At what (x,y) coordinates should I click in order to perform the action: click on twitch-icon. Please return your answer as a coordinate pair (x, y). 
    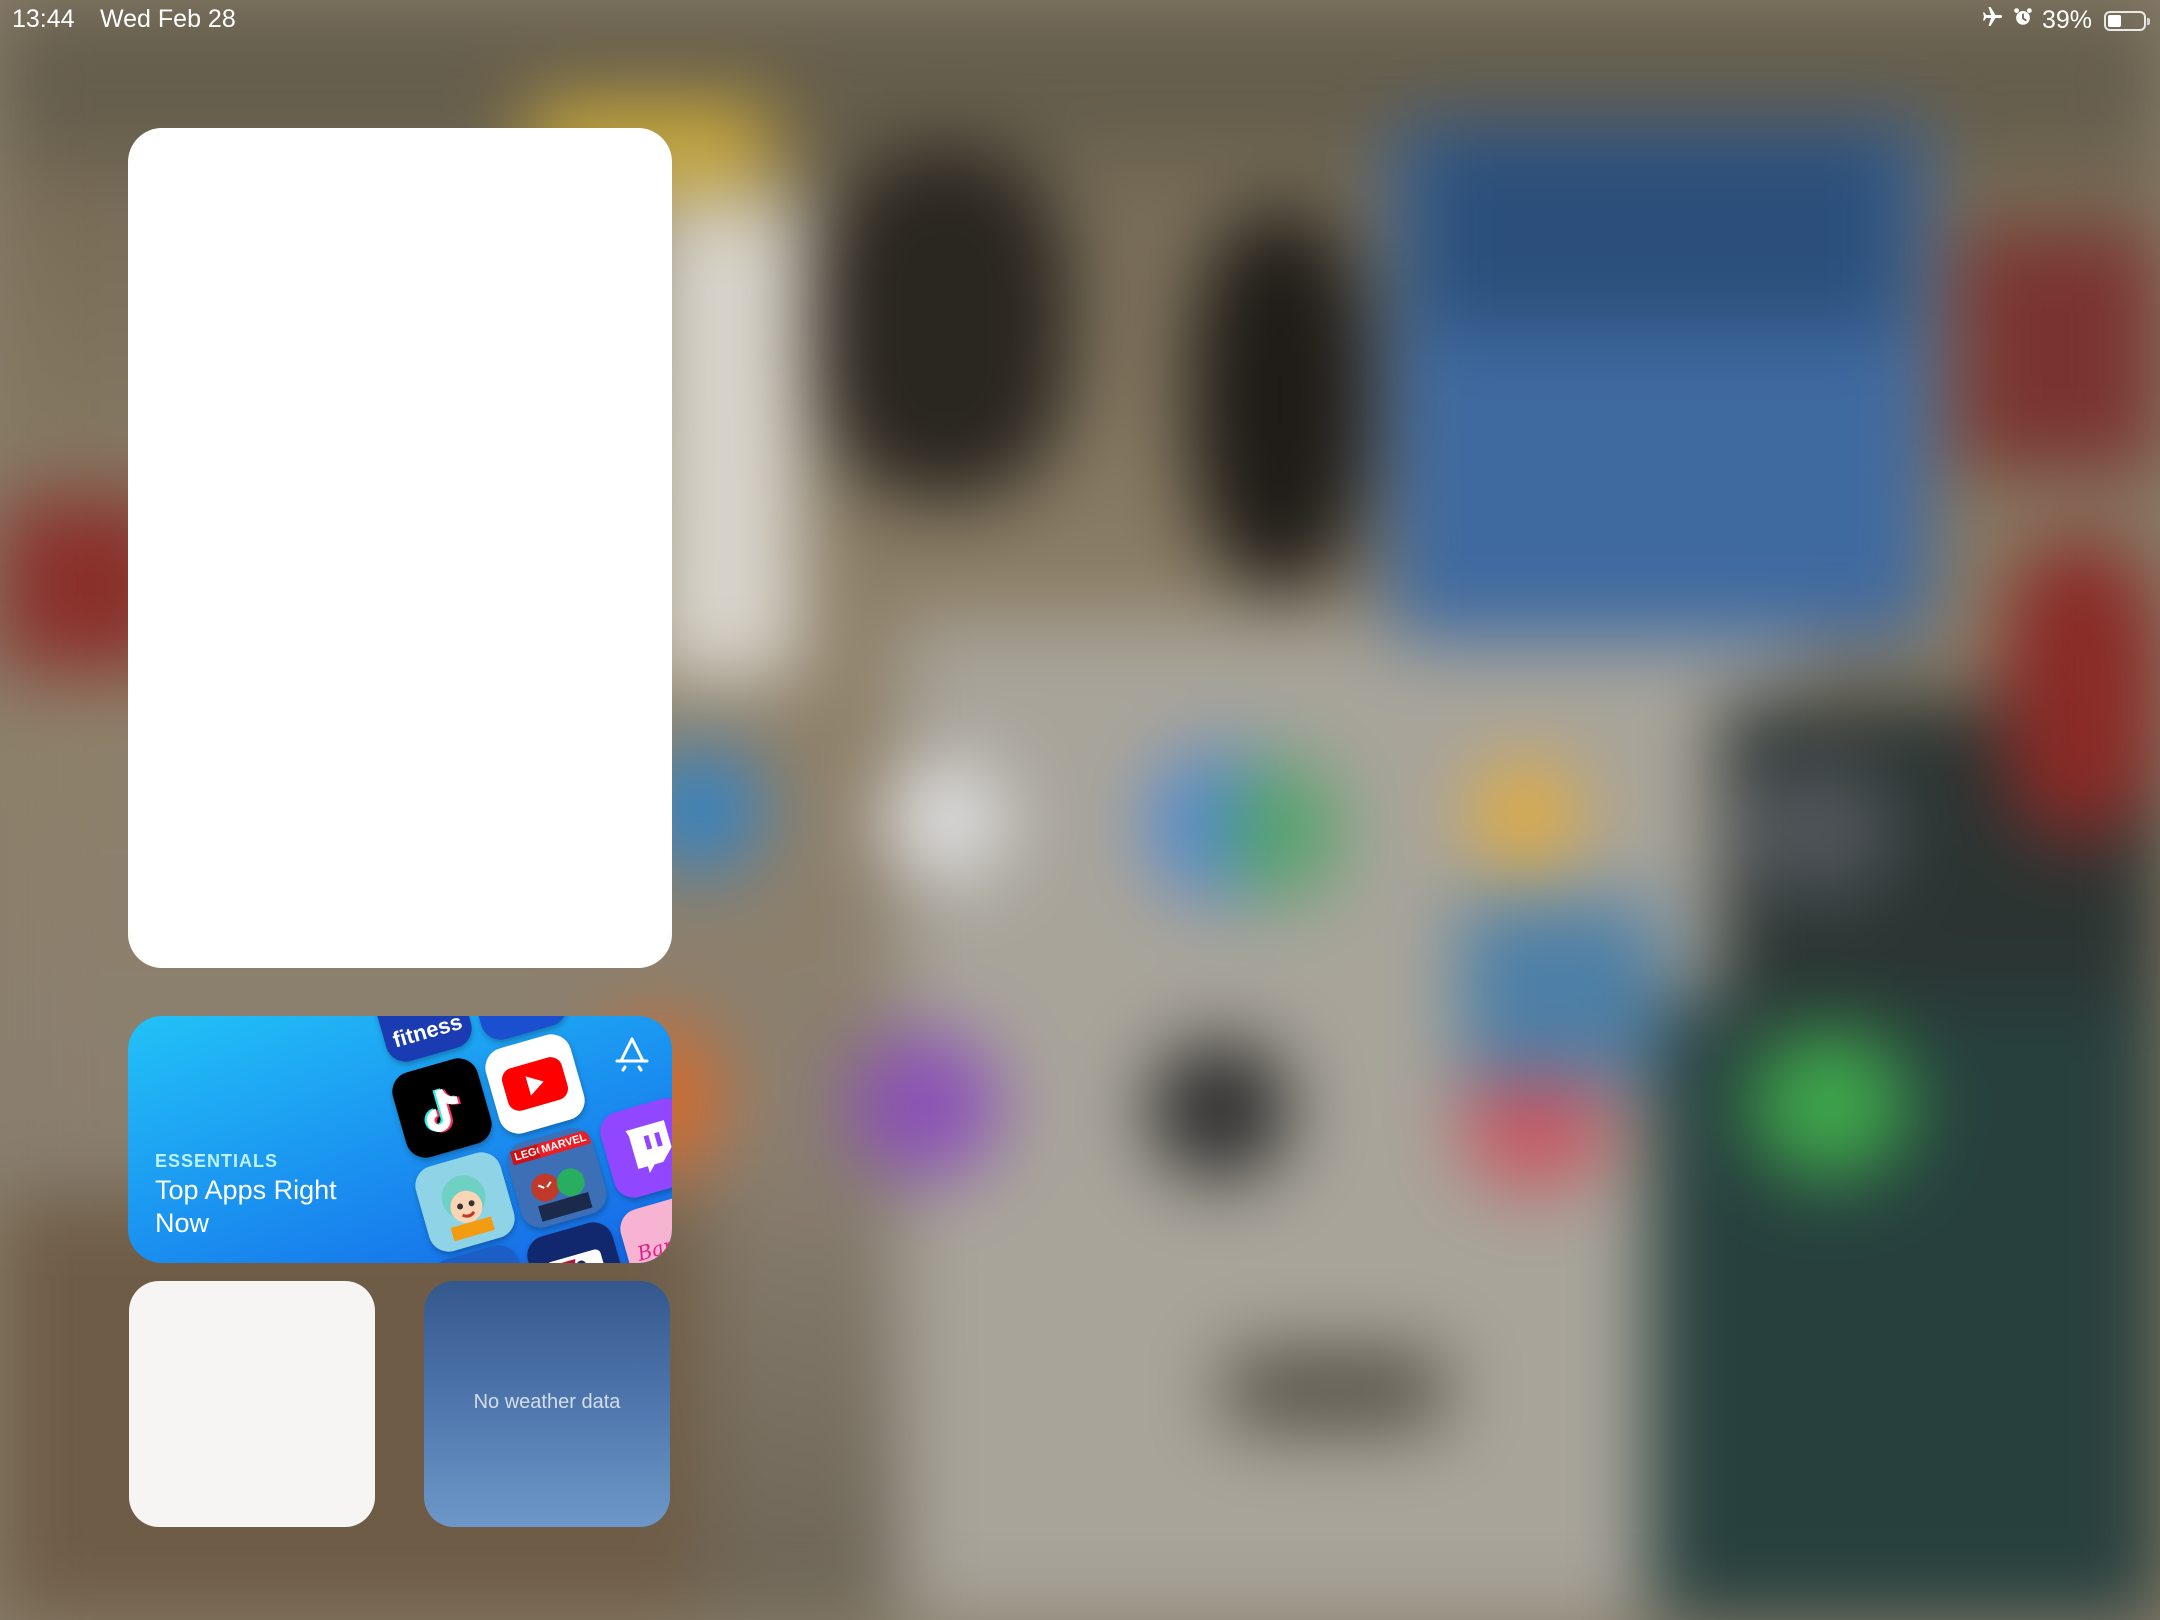
    Looking at the image, I should click on (633, 1148).